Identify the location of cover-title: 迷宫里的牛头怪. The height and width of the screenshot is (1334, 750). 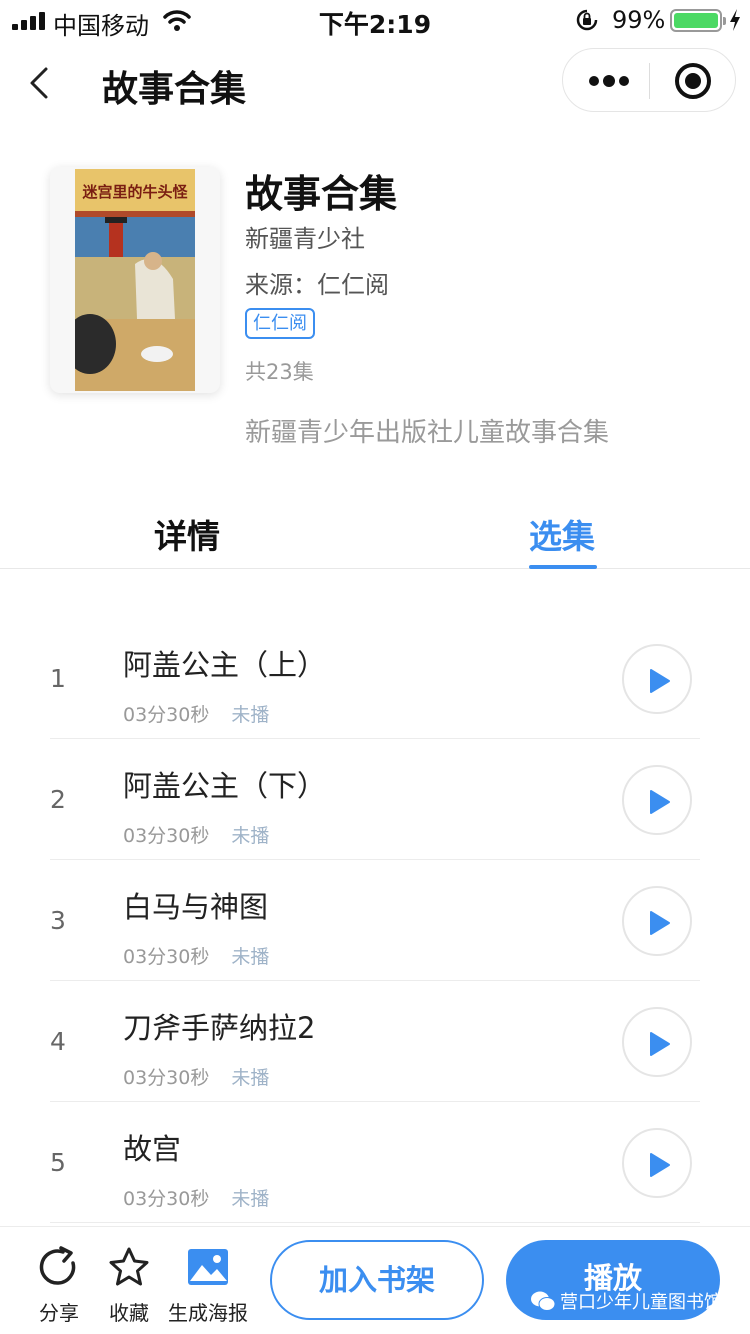
(134, 192).